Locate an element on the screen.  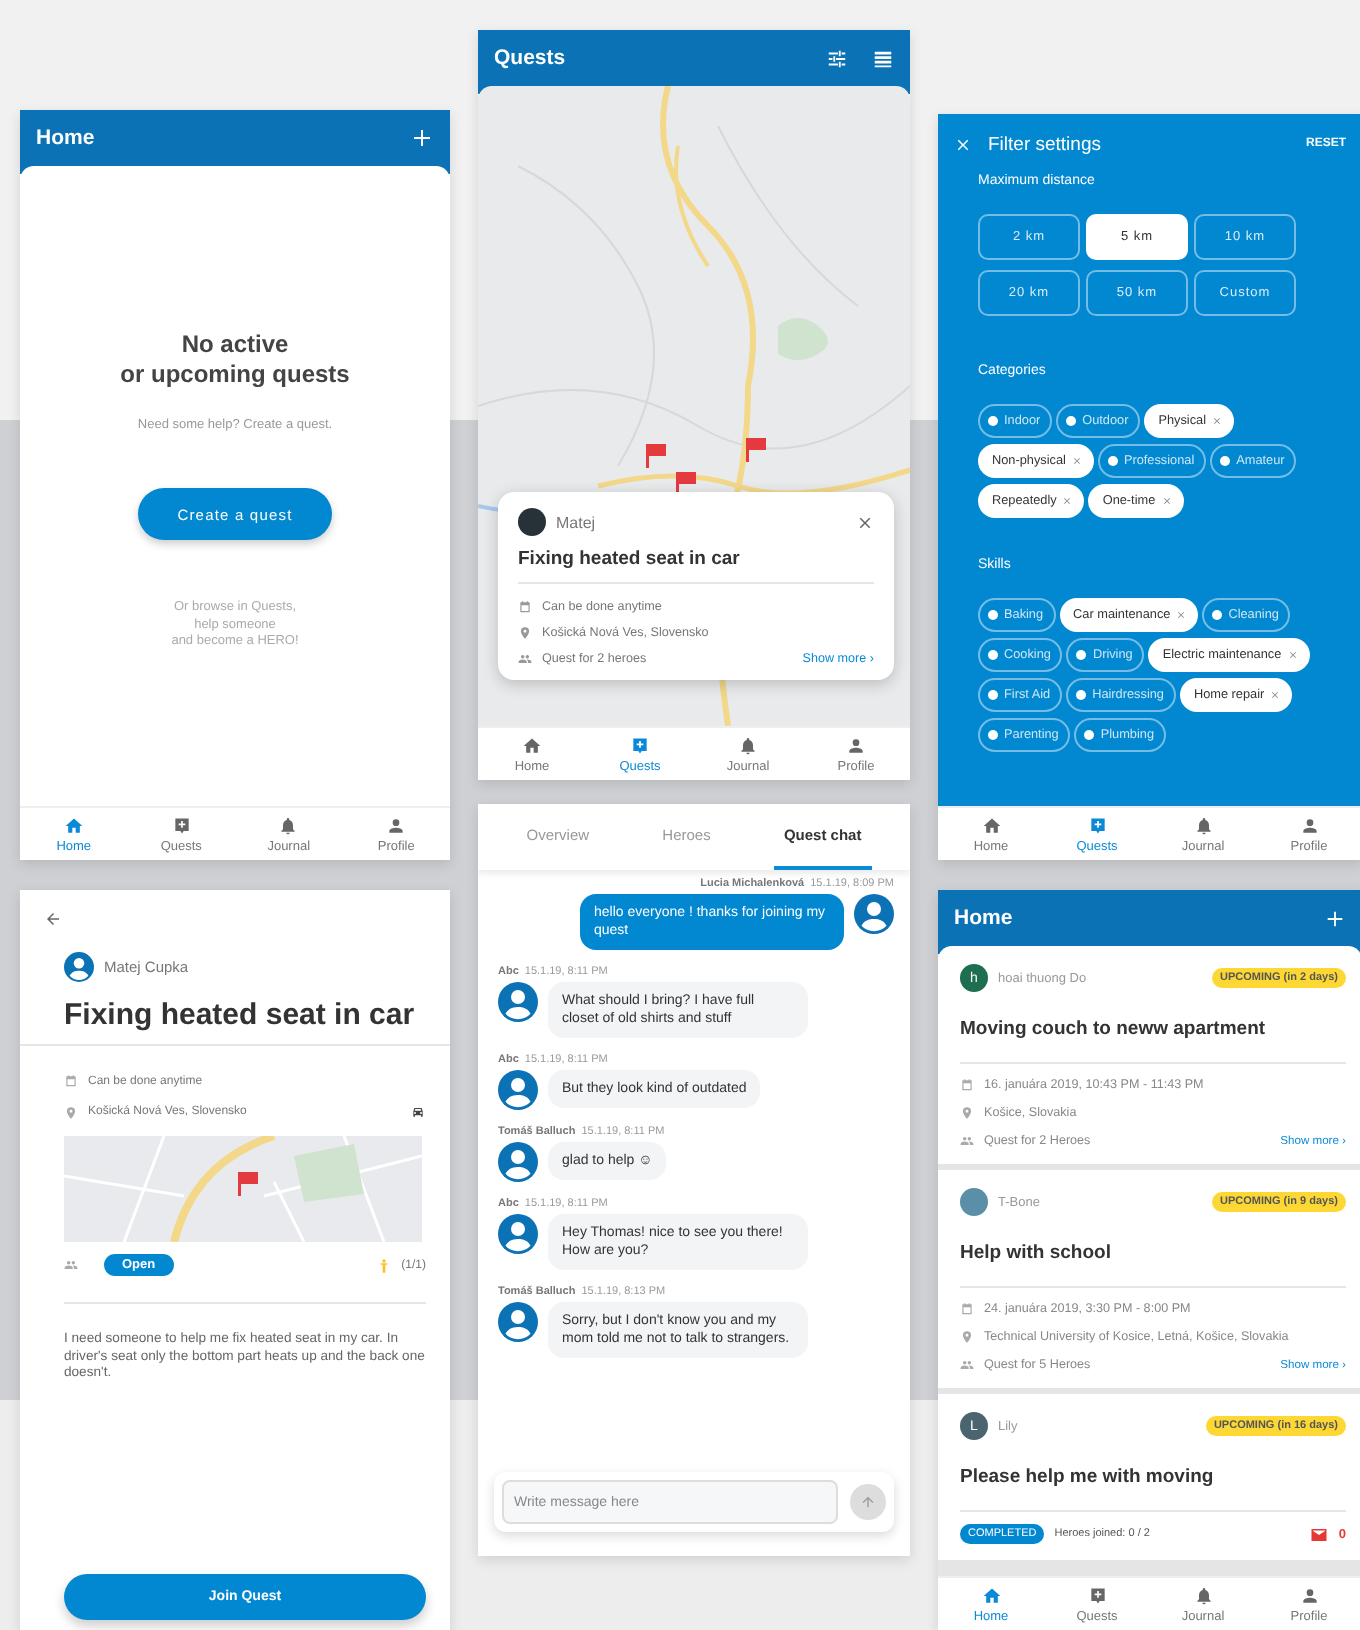
hero-figure-icon is located at coordinates (383, 1265).